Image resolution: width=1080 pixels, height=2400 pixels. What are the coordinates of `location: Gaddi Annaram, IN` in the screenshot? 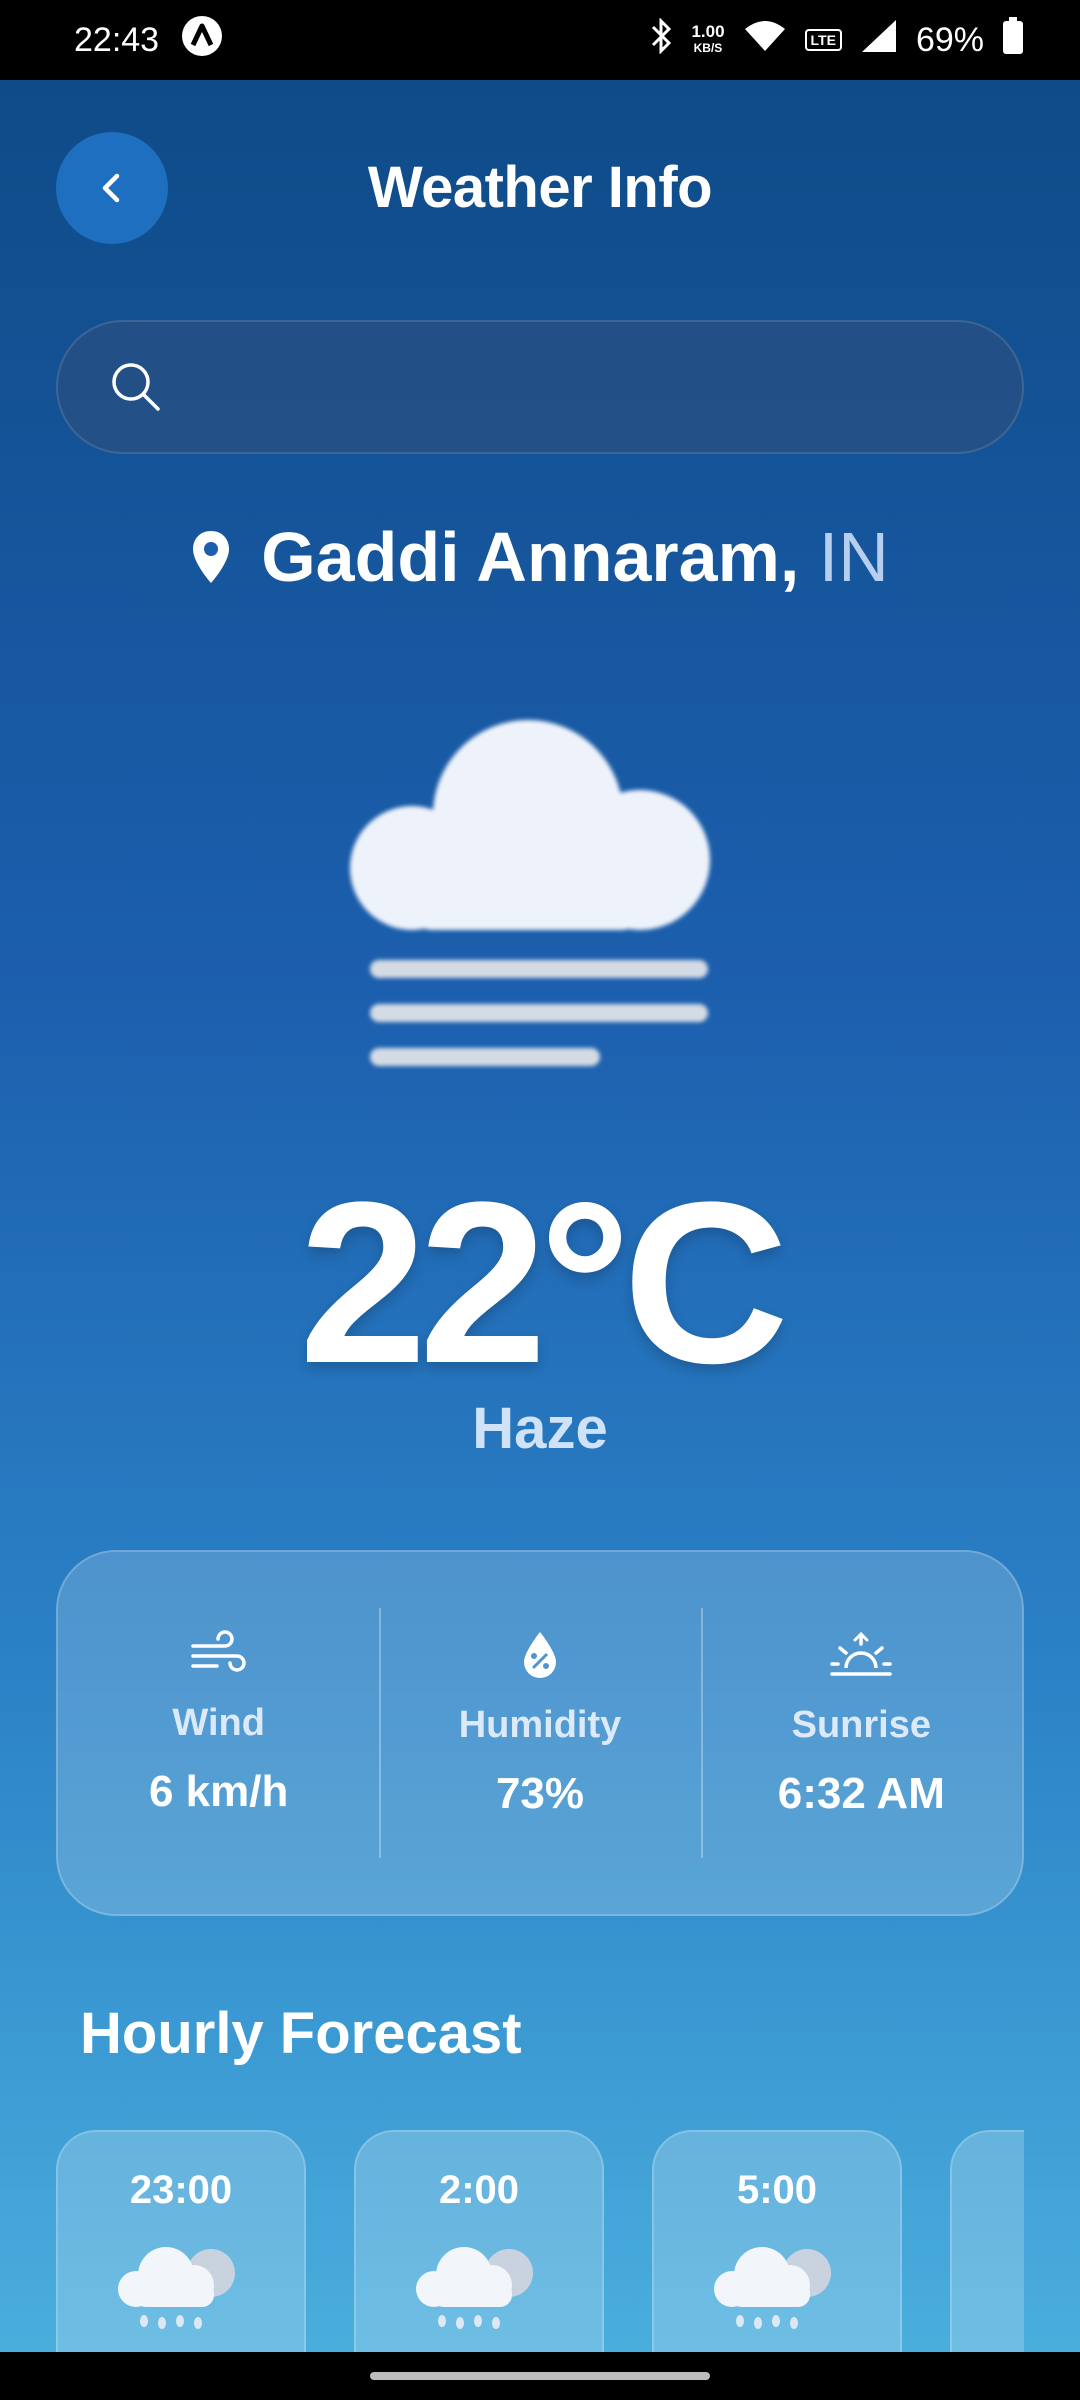 It's located at (540, 557).